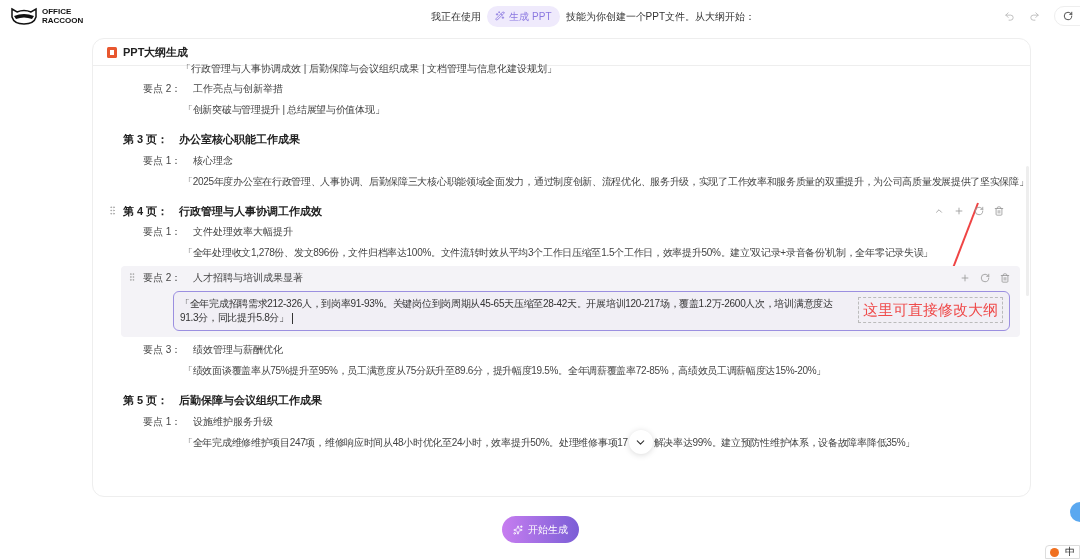 The height and width of the screenshot is (559, 1080). I want to click on point-title: 文件处理效率大幅提升, so click(243, 232).